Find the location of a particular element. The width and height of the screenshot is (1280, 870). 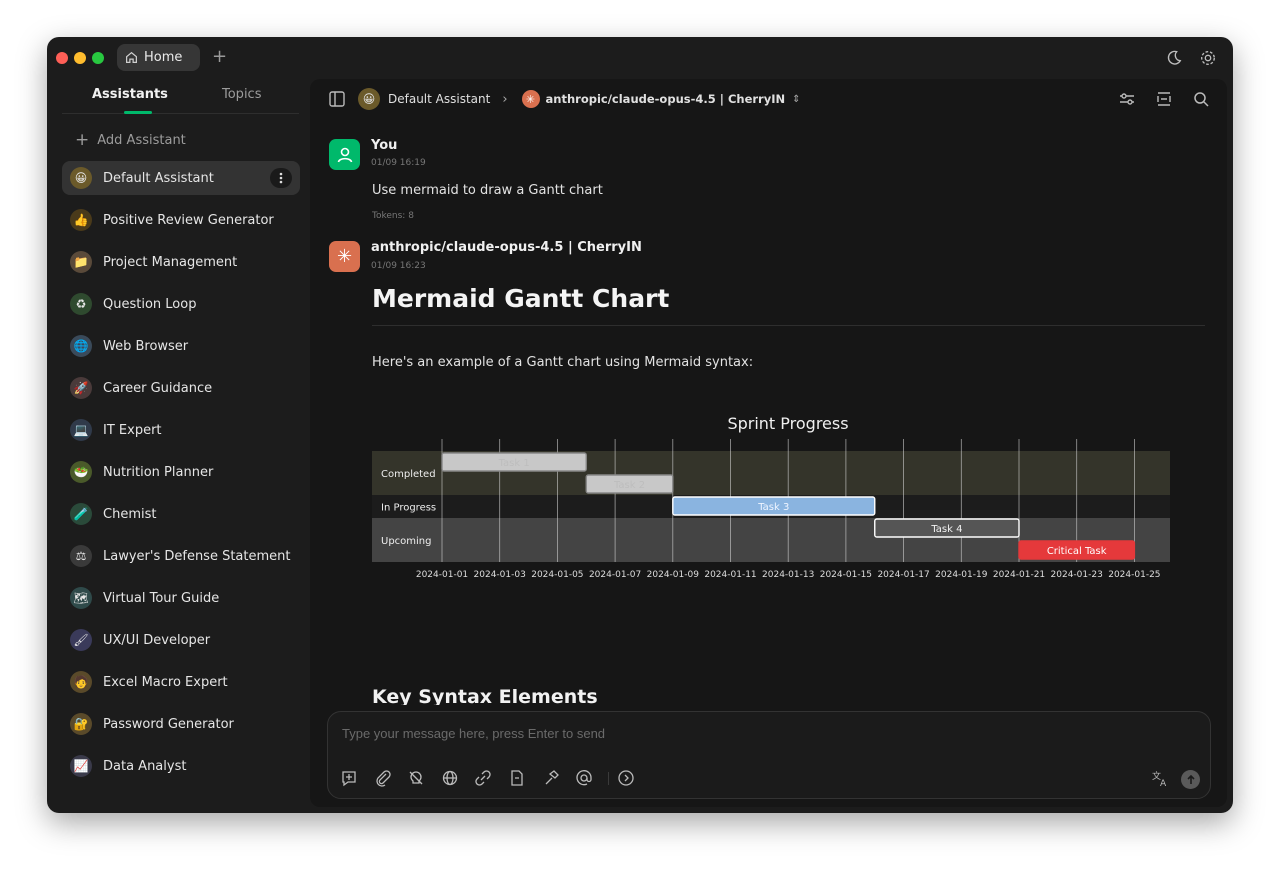

task-label: Task 1 is located at coordinates (514, 463).